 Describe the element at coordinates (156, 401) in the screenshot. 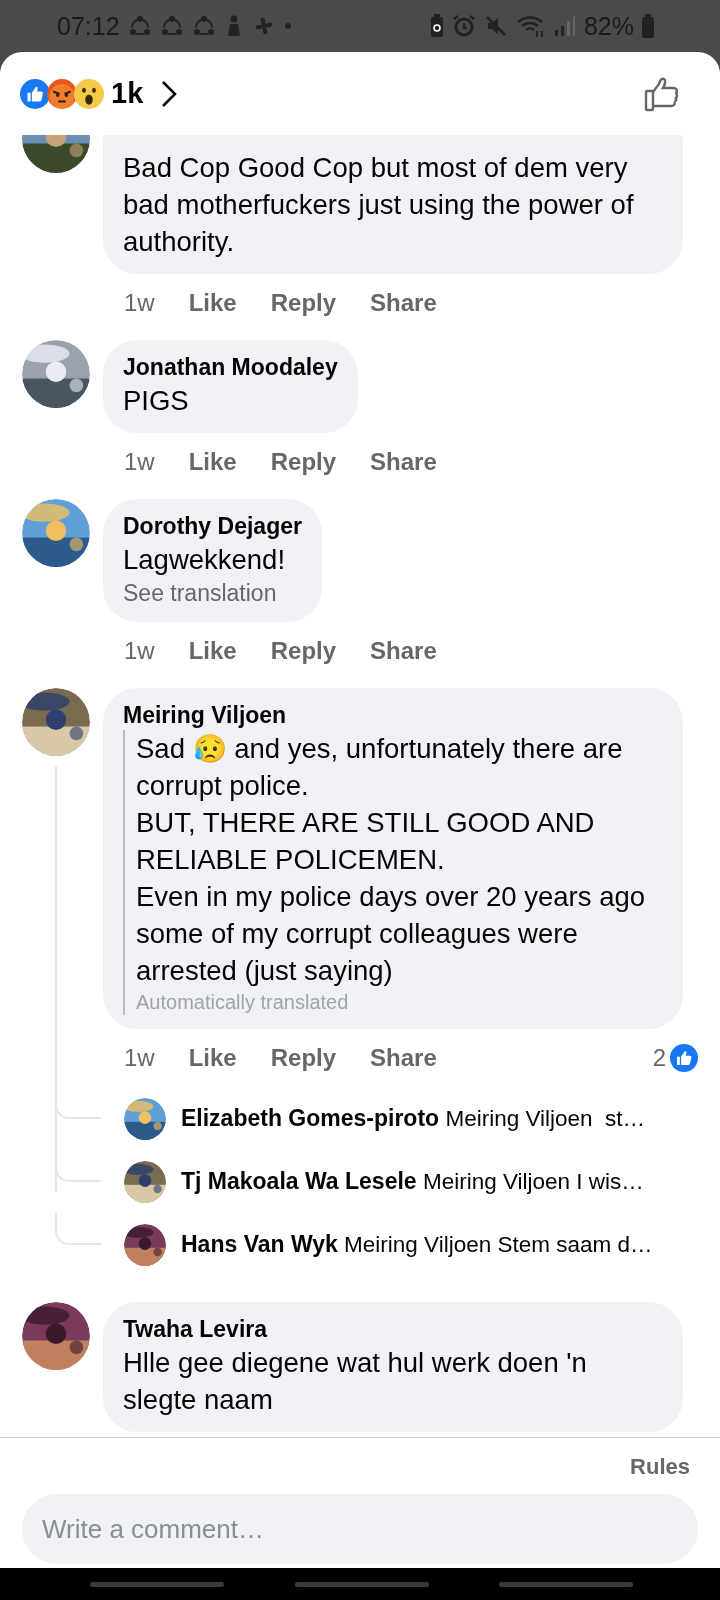

I see `comment-text: PIGS` at that location.